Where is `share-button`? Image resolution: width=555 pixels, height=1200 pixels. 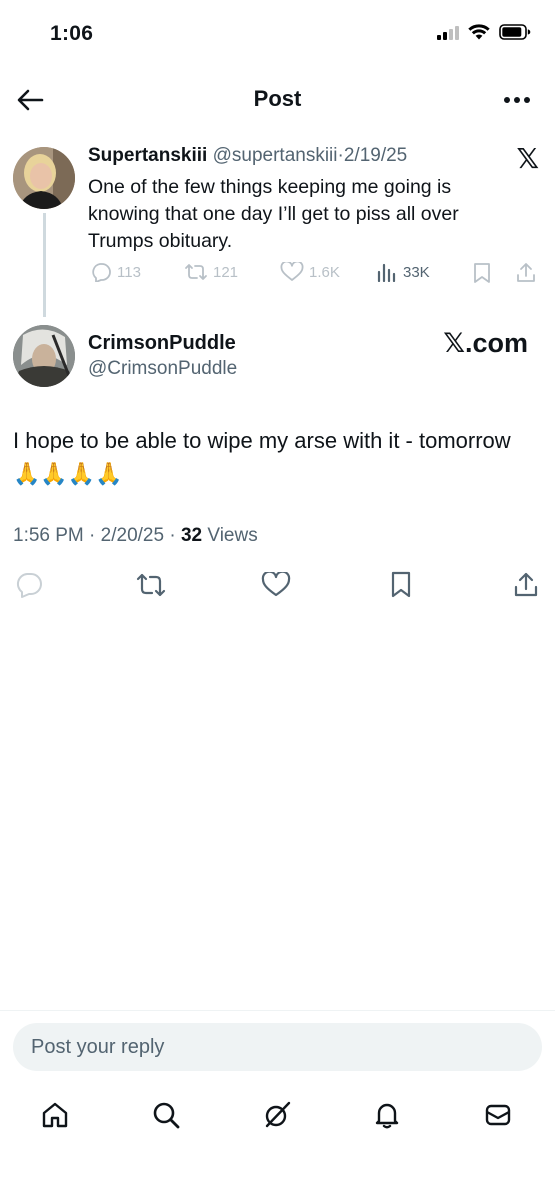 share-button is located at coordinates (526, 585).